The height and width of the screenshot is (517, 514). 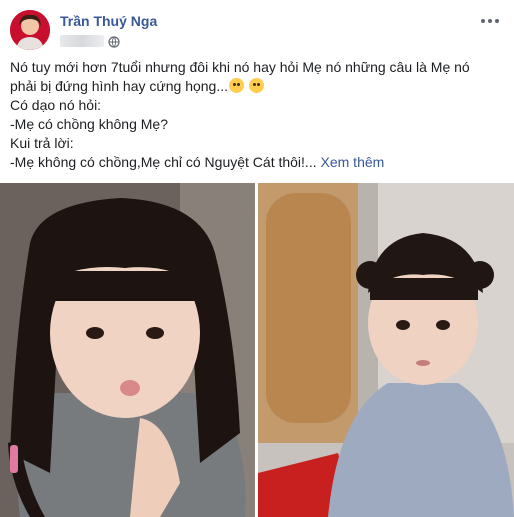 I want to click on more-options-icon, so click(x=490, y=21).